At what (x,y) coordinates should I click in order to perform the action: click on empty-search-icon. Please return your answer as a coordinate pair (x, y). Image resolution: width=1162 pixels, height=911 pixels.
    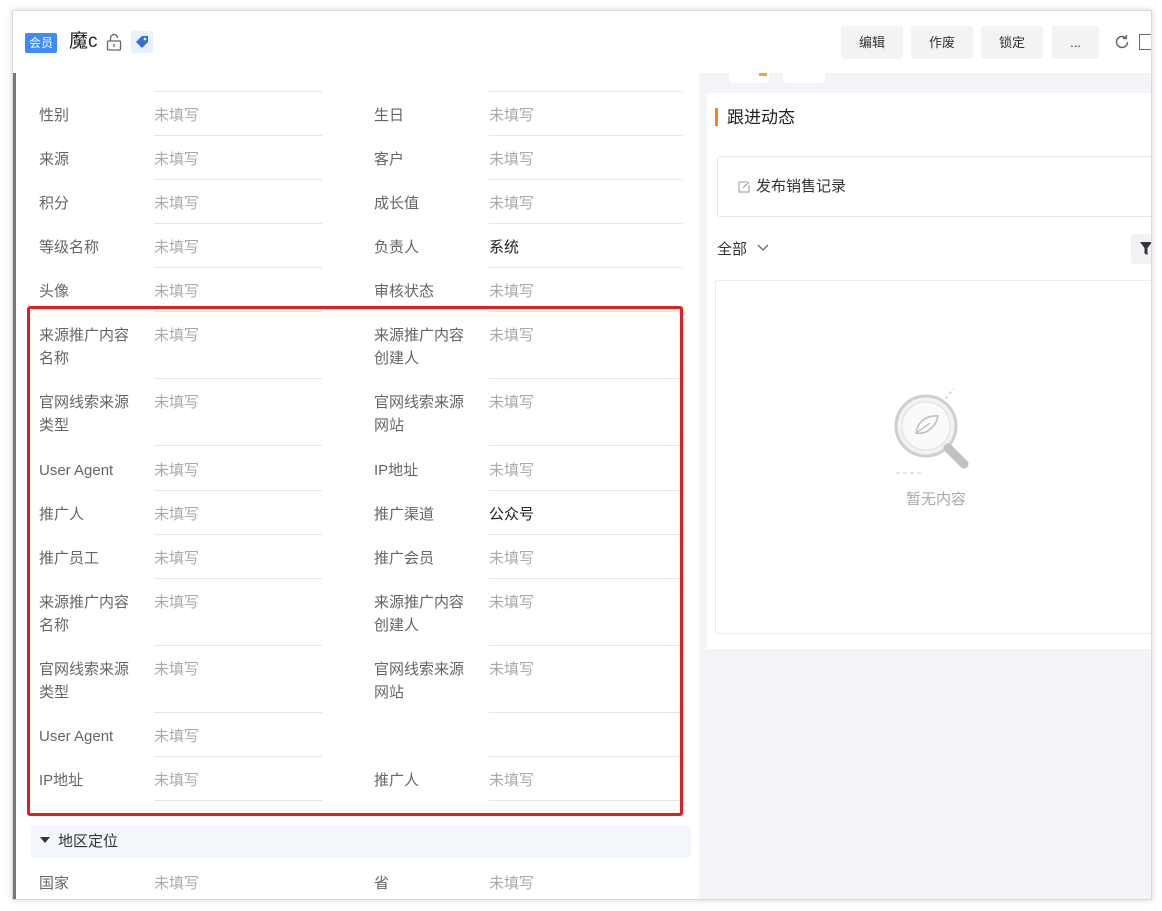
    Looking at the image, I should click on (931, 431).